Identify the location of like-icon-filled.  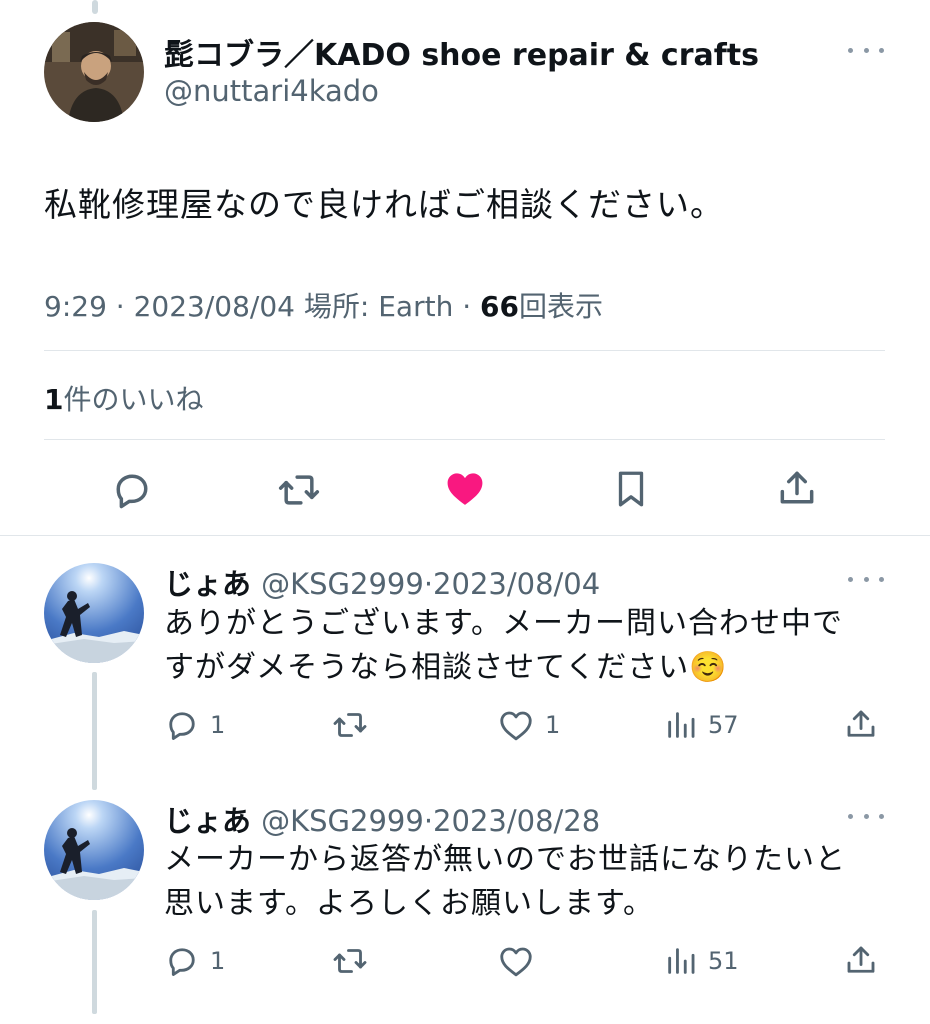
(465, 490).